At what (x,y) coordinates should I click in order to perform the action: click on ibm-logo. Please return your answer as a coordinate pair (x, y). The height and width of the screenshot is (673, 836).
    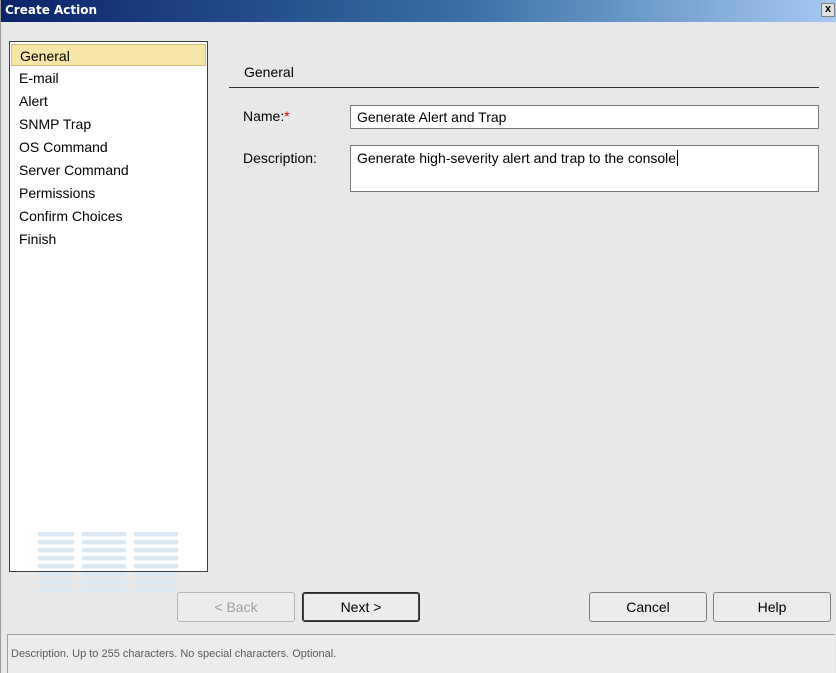
    Looking at the image, I should click on (108, 564).